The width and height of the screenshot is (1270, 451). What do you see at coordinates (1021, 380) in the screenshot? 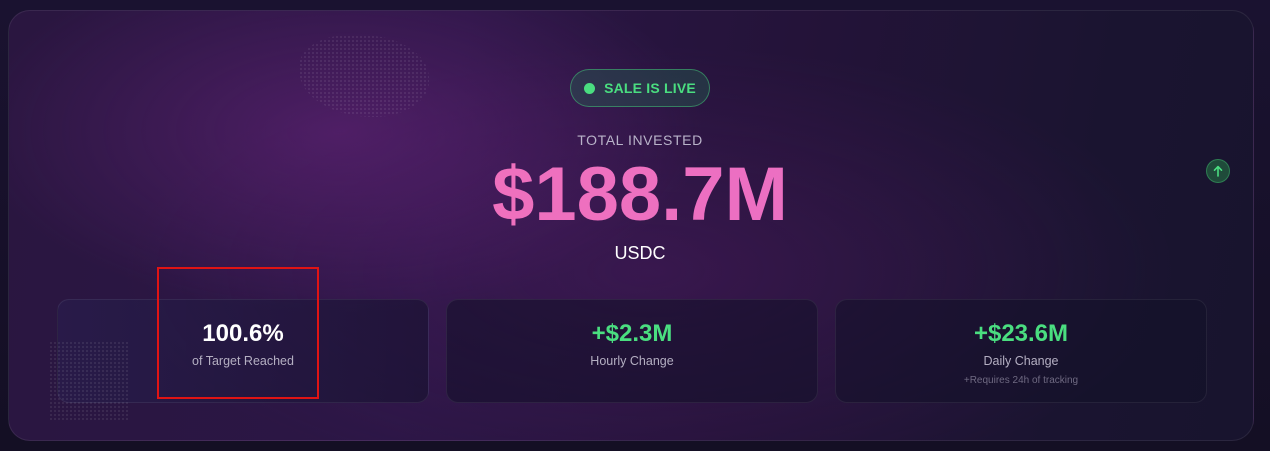
I see `stat-note: +Requires 24h of tracking` at bounding box center [1021, 380].